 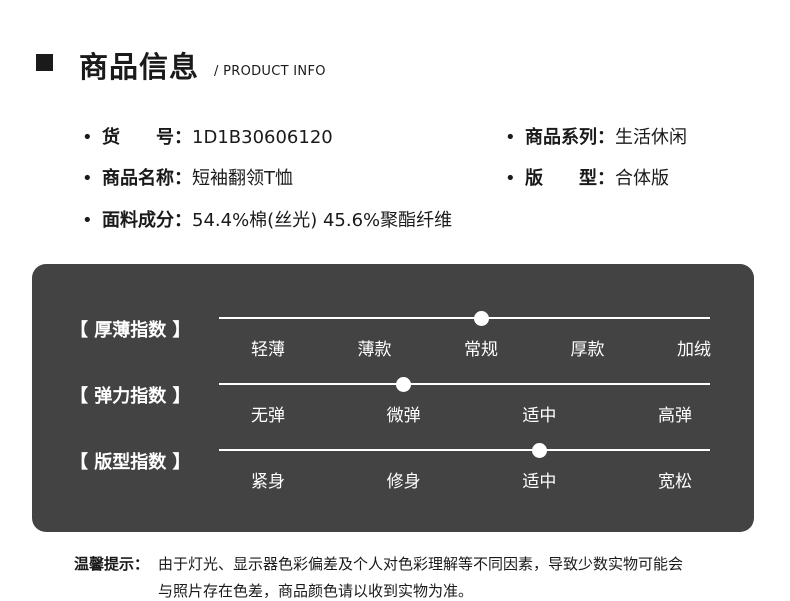 What do you see at coordinates (262, 137) in the screenshot?
I see `info-value: 1D1B30606120` at bounding box center [262, 137].